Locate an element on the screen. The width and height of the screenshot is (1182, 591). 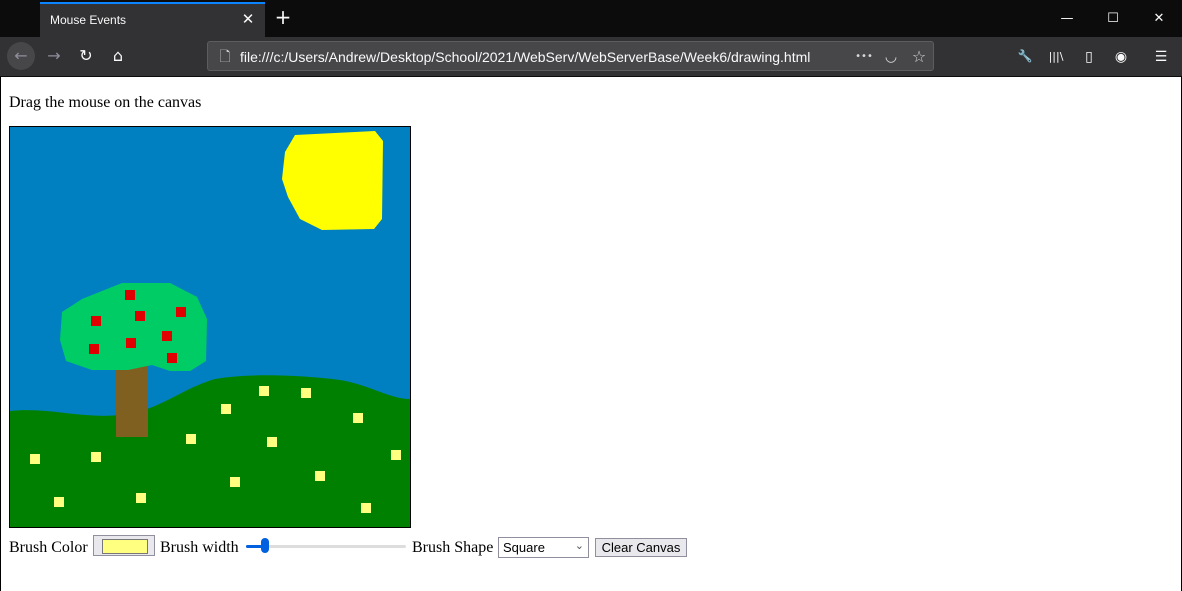
tab-bar: Mouse Events ✕ + — ☐ ✕ is located at coordinates (591, 18).